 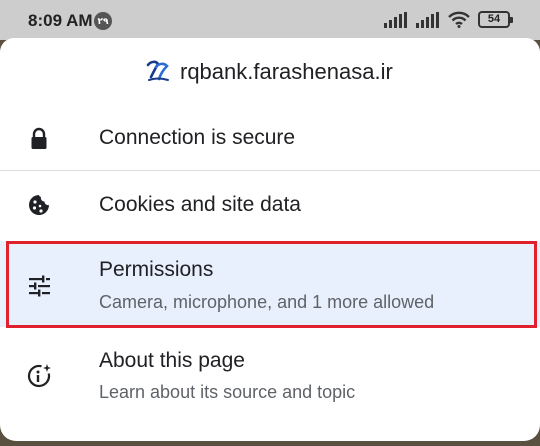 What do you see at coordinates (60, 20) in the screenshot?
I see `status-time: 8:09 AM` at bounding box center [60, 20].